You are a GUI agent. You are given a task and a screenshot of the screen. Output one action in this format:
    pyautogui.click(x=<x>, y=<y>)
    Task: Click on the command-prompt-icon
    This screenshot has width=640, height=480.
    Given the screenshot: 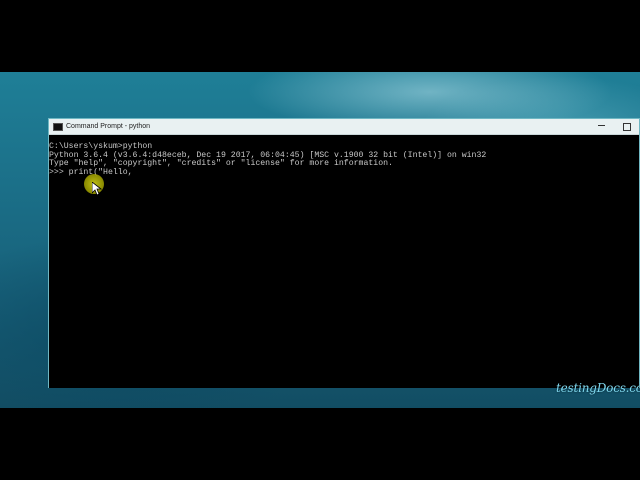 What is the action you would take?
    pyautogui.click(x=58, y=127)
    